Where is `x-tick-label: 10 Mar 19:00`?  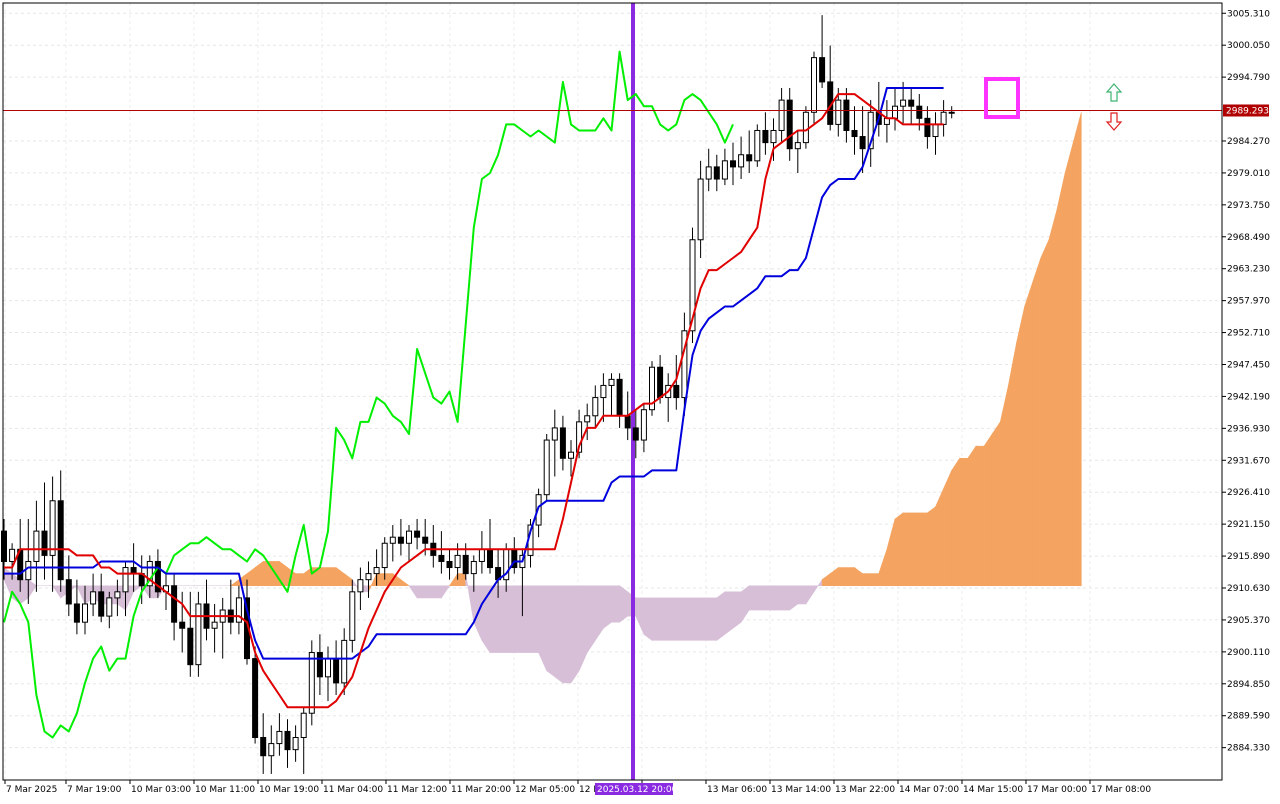
x-tick-label: 10 Mar 19:00 is located at coordinates (289, 790).